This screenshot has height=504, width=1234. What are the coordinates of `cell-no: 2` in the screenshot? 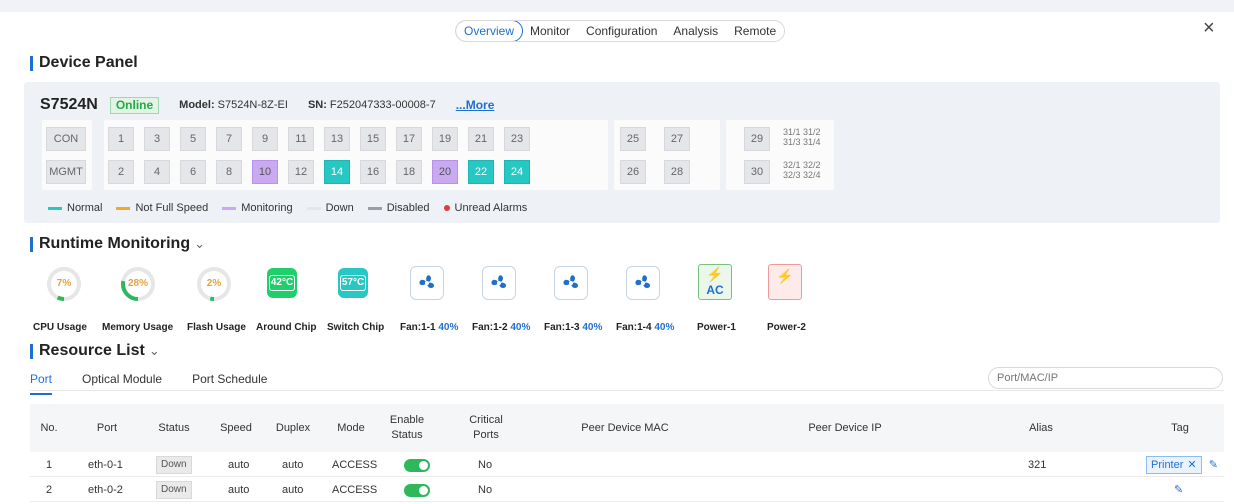 It's located at (49, 490).